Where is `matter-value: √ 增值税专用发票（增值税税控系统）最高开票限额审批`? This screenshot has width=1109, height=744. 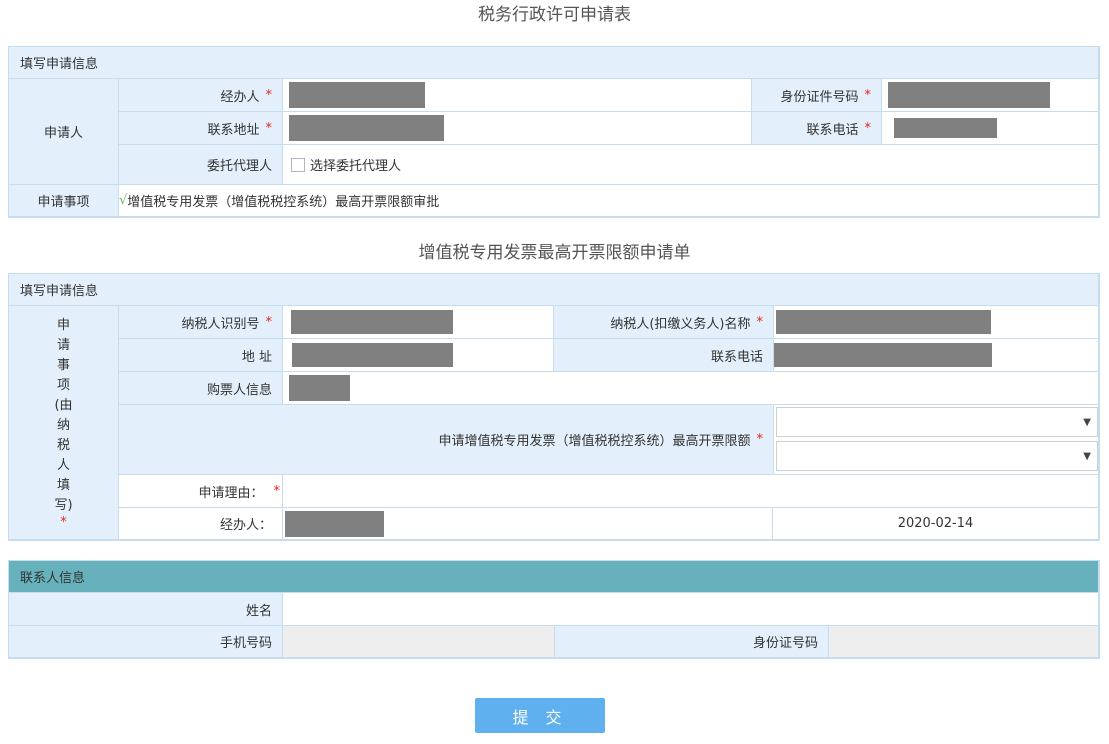 matter-value: √ 增值税专用发票（增值税税控系统）最高开票限额审批 is located at coordinates (609, 201).